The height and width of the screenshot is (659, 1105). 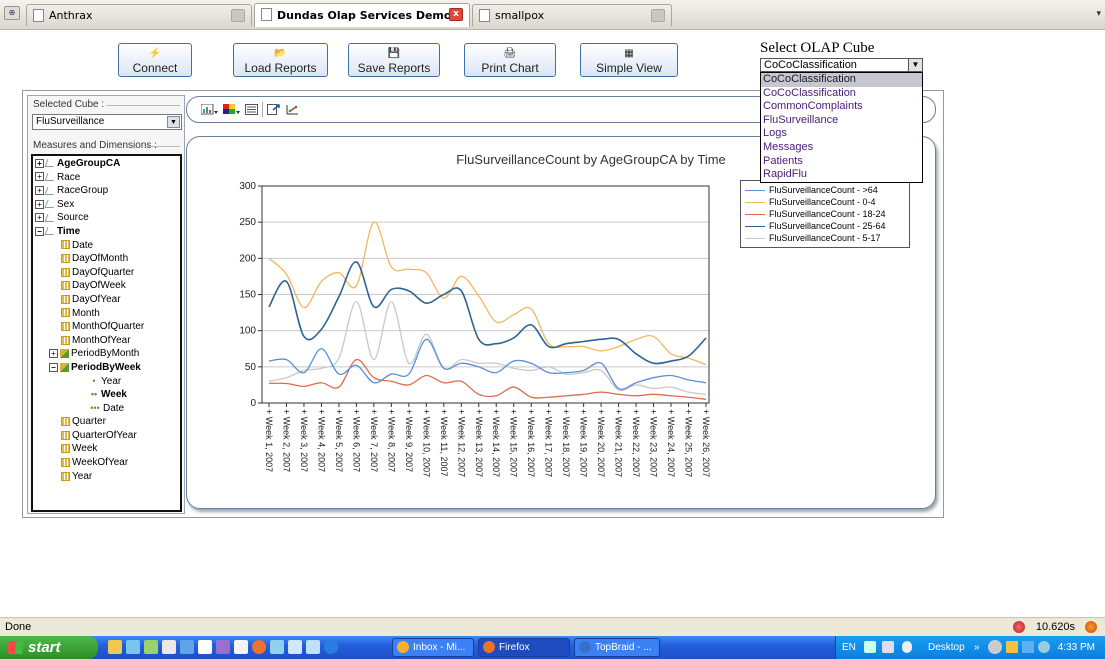 I want to click on axis-swap-icon, so click(x=292, y=109).